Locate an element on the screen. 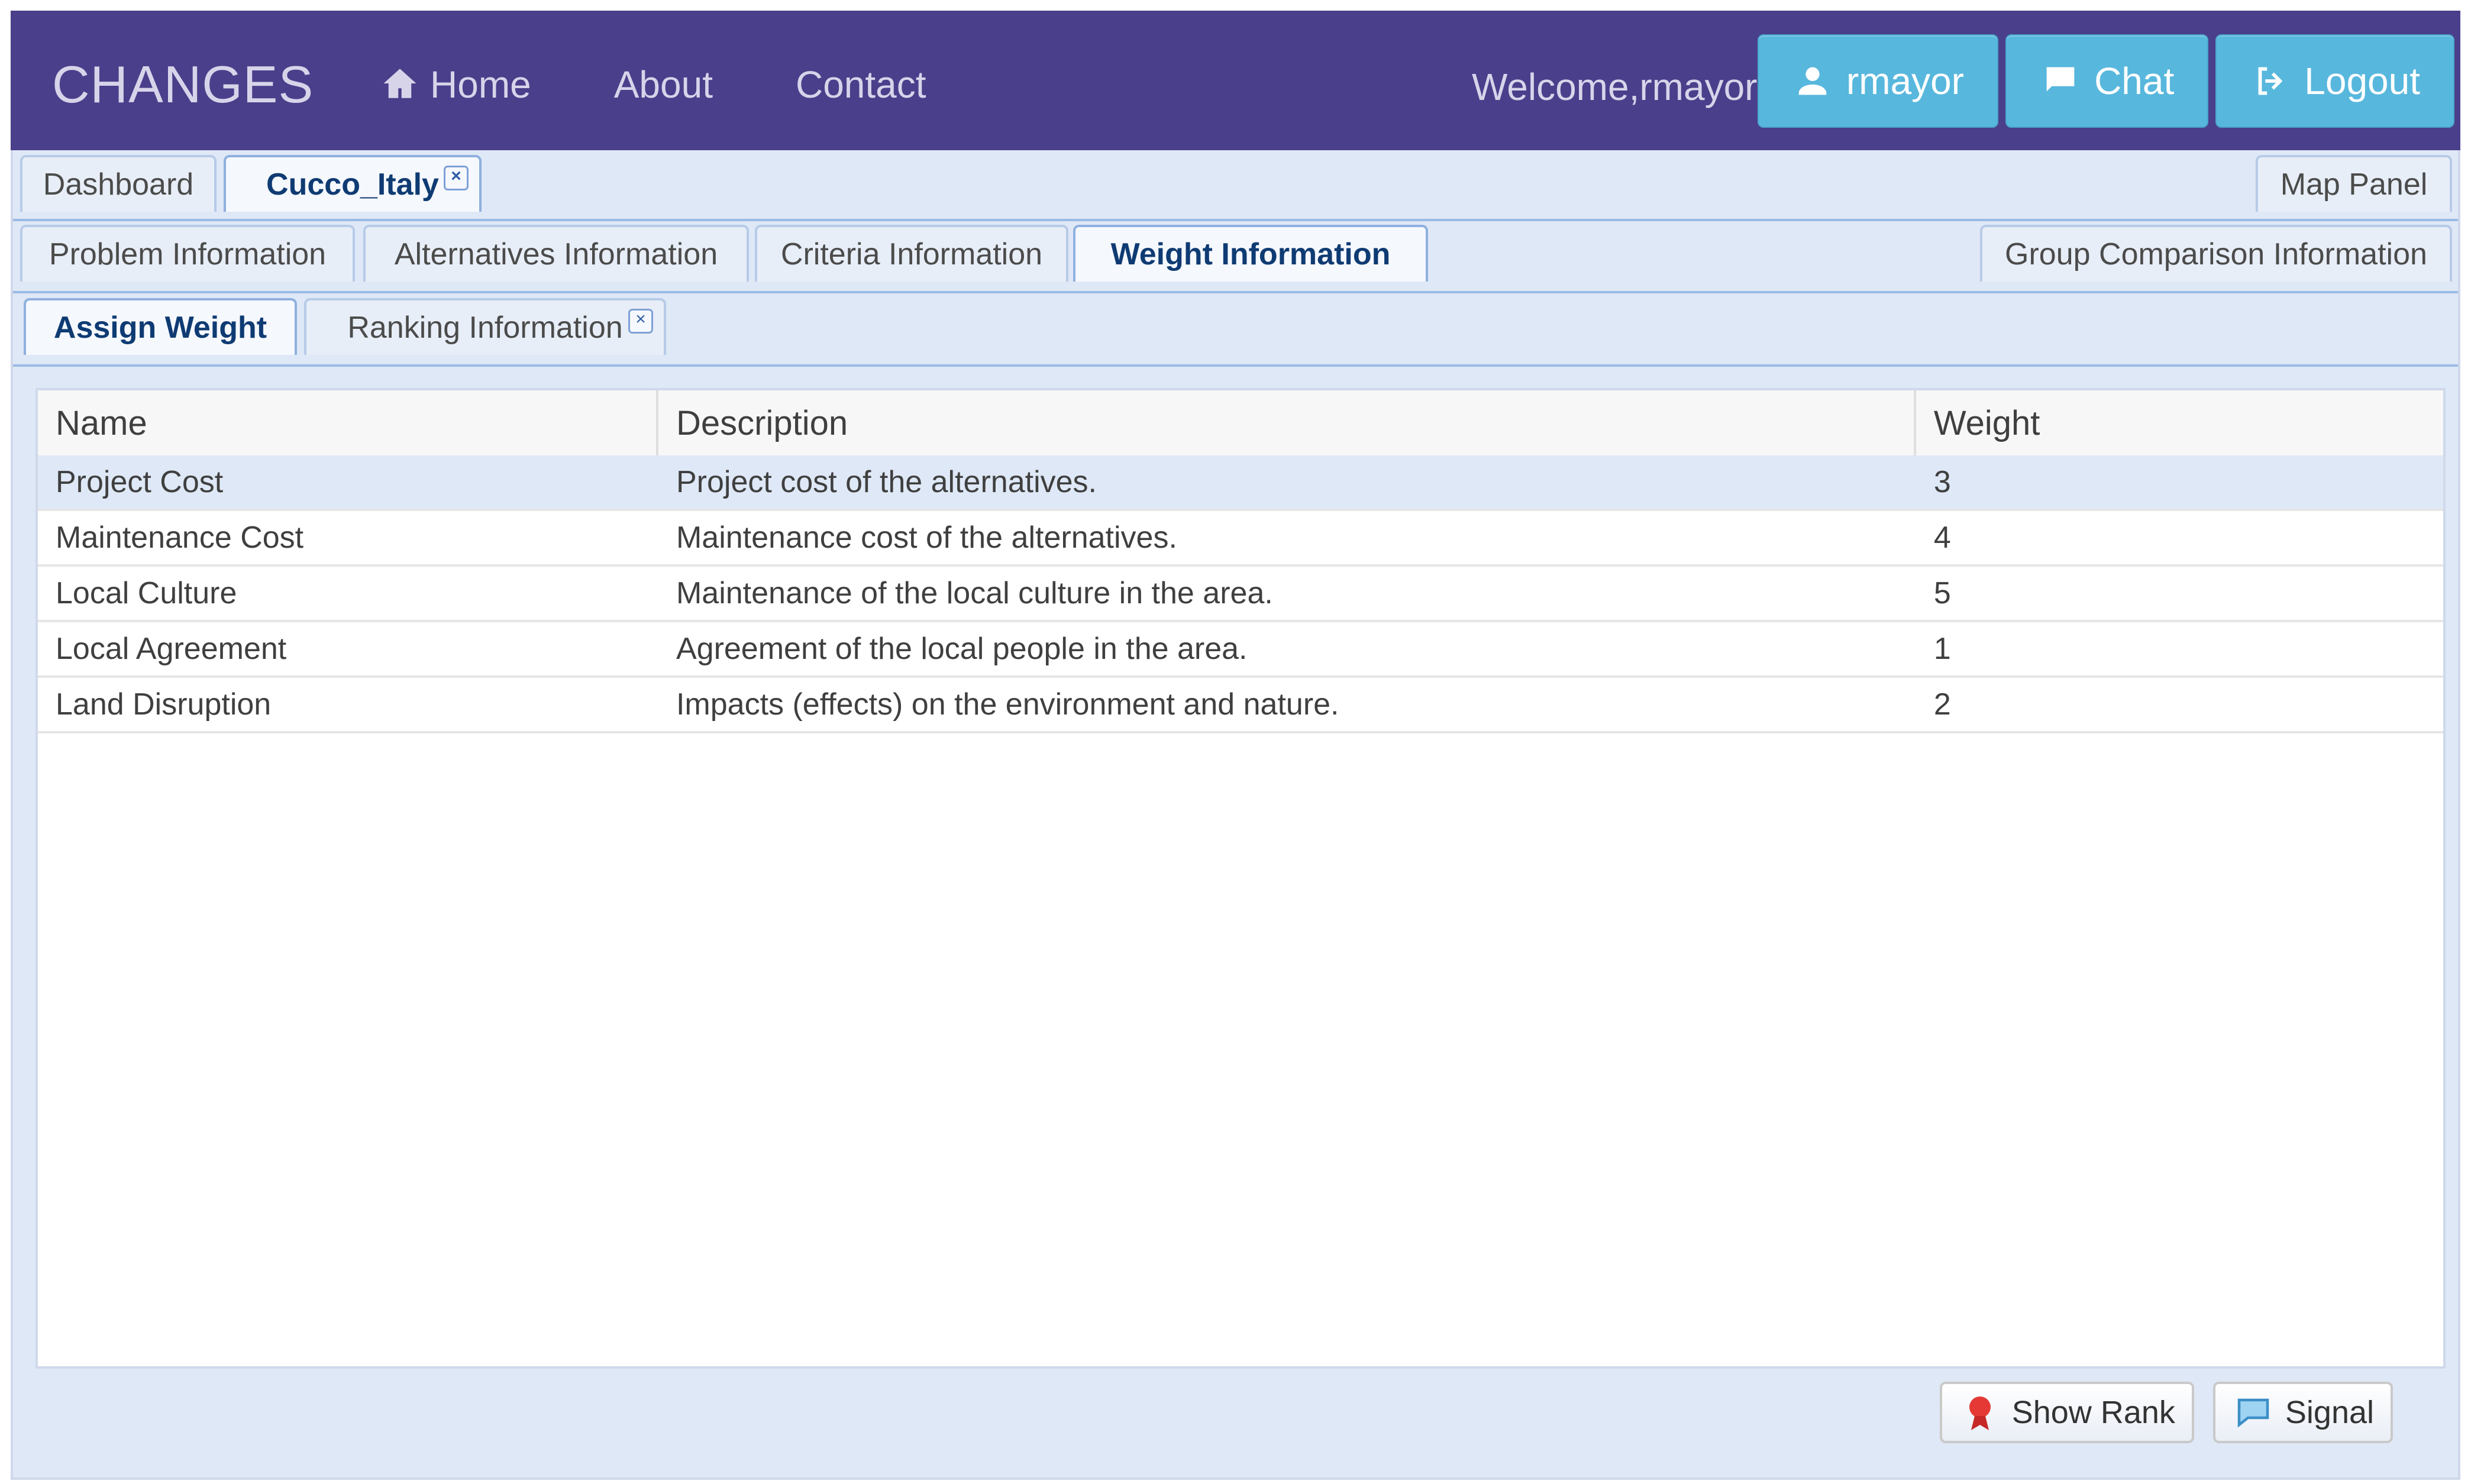  signal-label: Signal is located at coordinates (2329, 1413).